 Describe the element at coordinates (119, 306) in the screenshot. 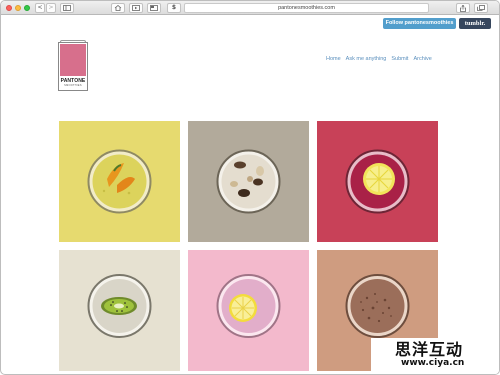

I see `kiwi-slice-icon` at that location.